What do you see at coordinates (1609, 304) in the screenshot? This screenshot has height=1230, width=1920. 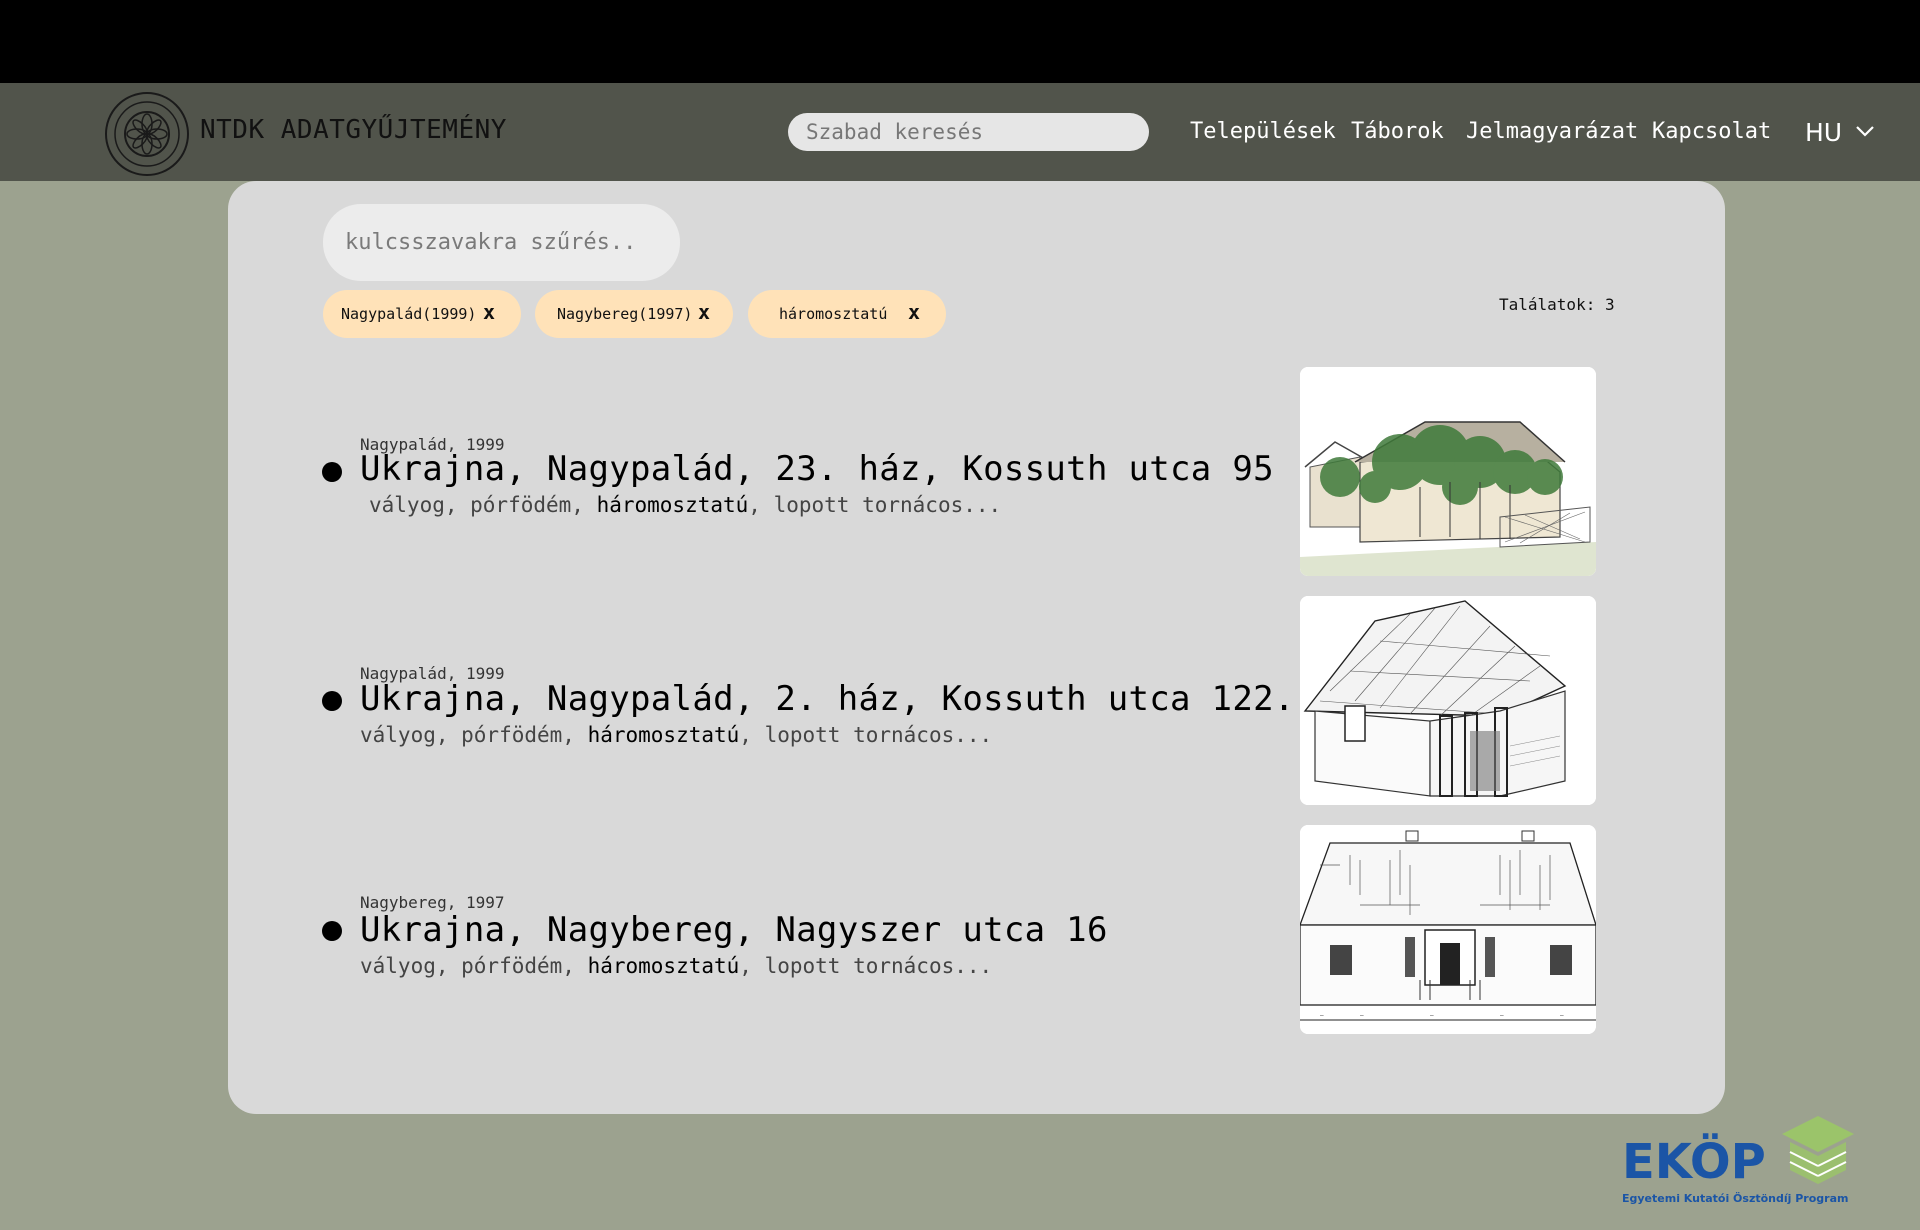 I see `results-count-value: 3` at bounding box center [1609, 304].